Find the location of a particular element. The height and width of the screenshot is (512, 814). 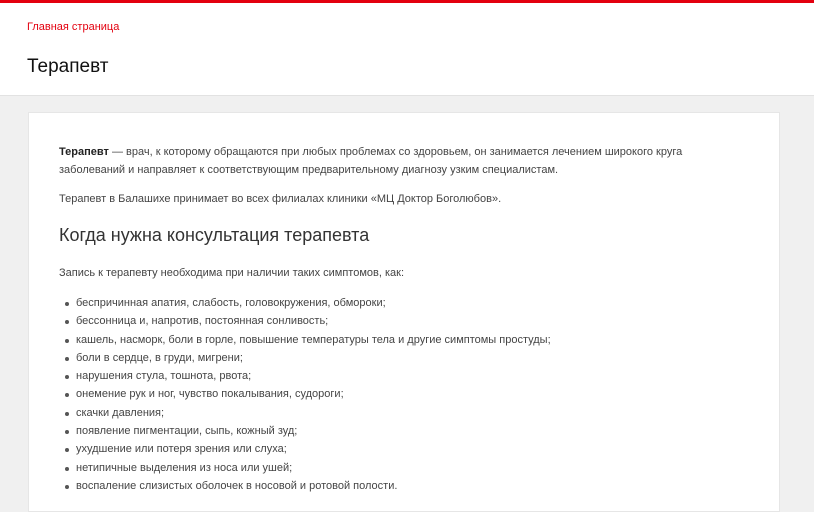

page-title: Терапевт is located at coordinates (68, 66).